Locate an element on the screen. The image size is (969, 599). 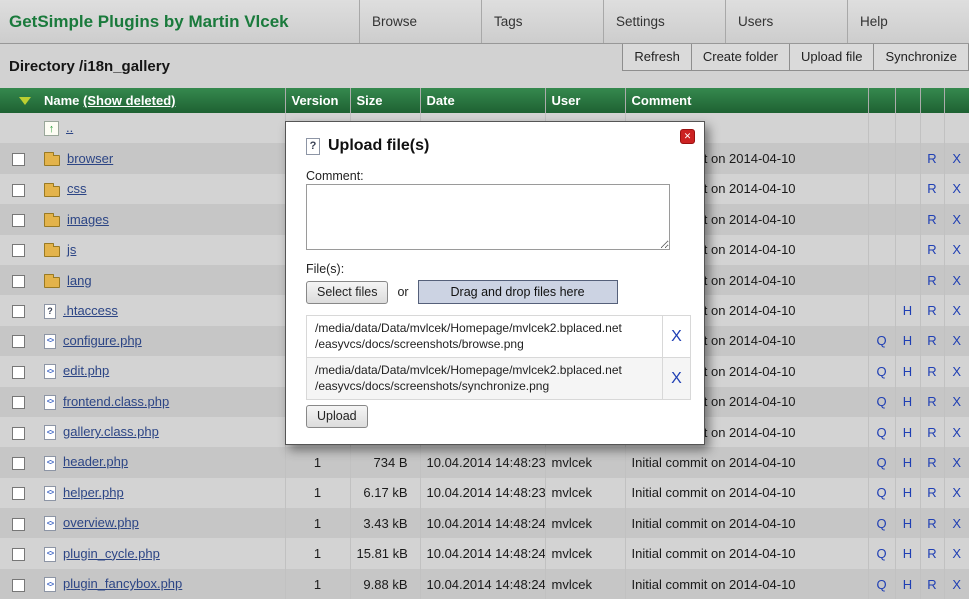
file-name-link: gallery.class.php is located at coordinates (111, 431).